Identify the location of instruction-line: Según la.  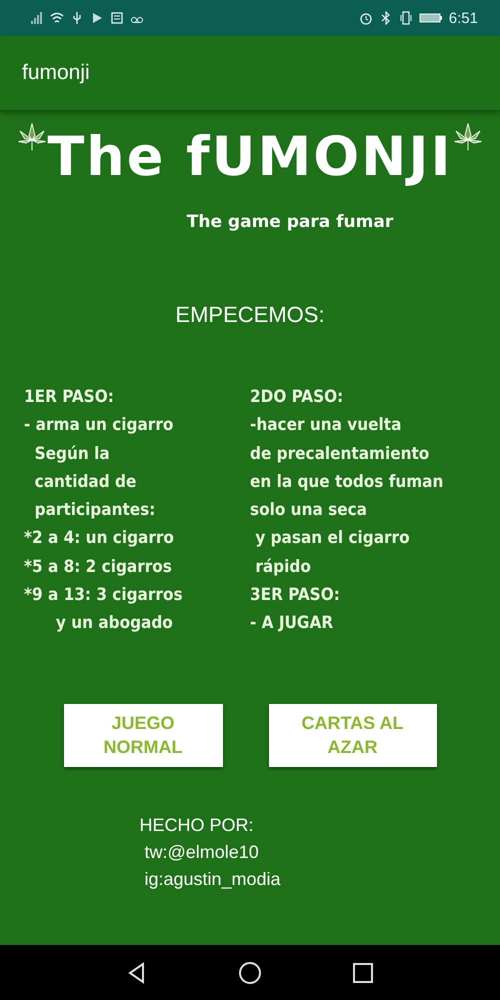
(72, 454).